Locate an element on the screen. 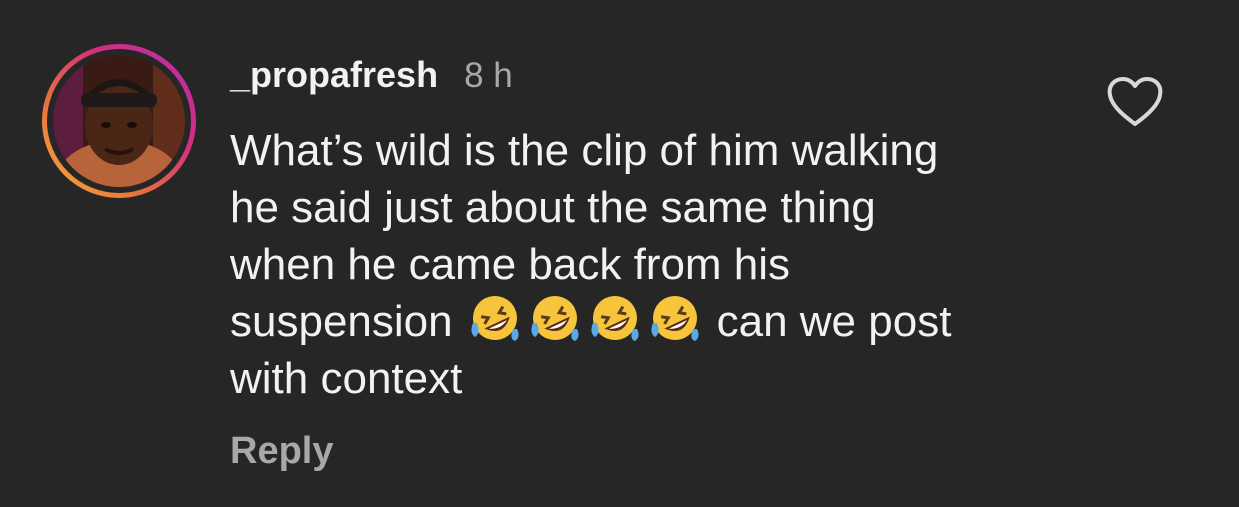 This screenshot has width=1239, height=507. comment-word-suspension: suspension is located at coordinates (341, 321).